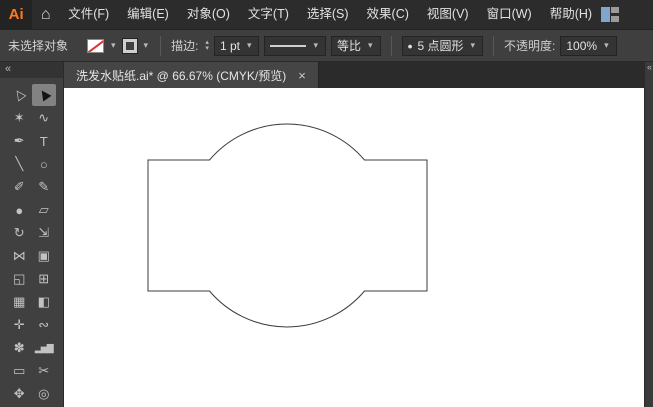 This screenshot has width=653, height=407. Describe the element at coordinates (648, 234) in the screenshot. I see `panel-dock-collapsed: «` at that location.